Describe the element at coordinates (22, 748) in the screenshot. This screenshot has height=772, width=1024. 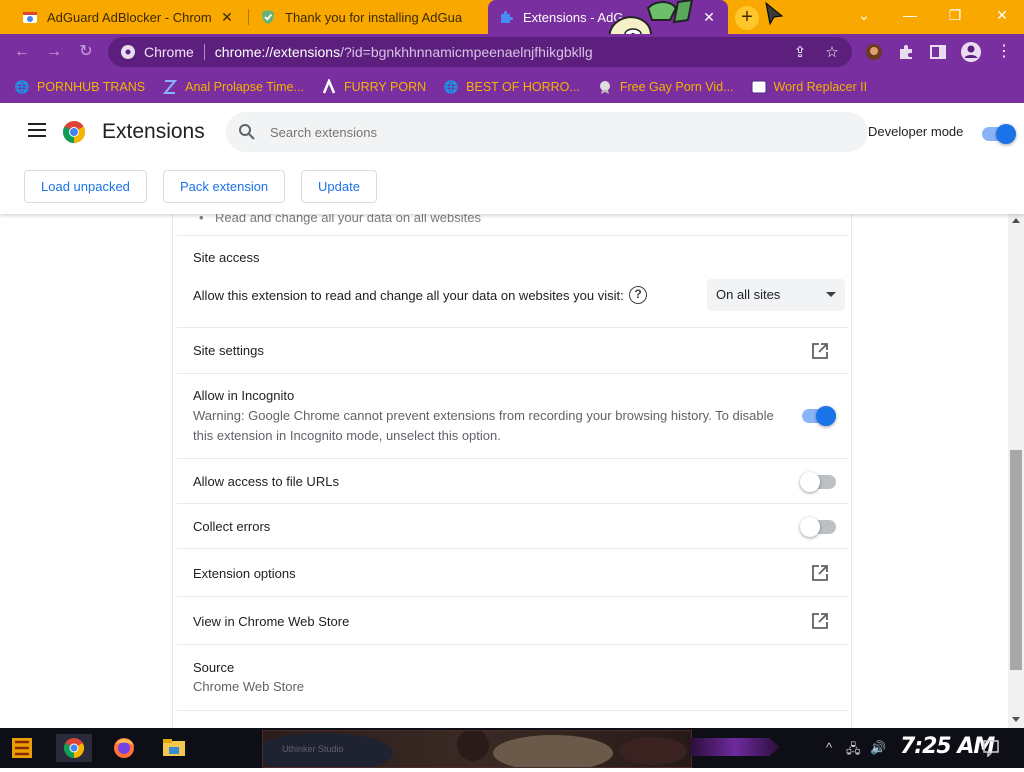
I see `start-button-icon` at that location.